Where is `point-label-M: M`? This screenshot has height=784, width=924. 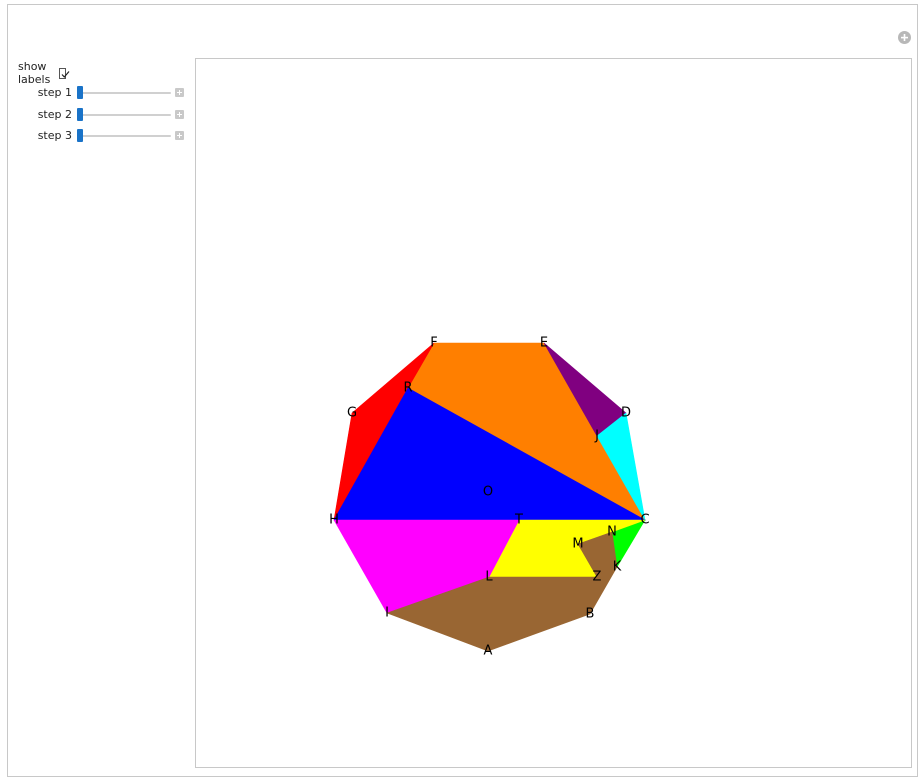 point-label-M: M is located at coordinates (577, 544).